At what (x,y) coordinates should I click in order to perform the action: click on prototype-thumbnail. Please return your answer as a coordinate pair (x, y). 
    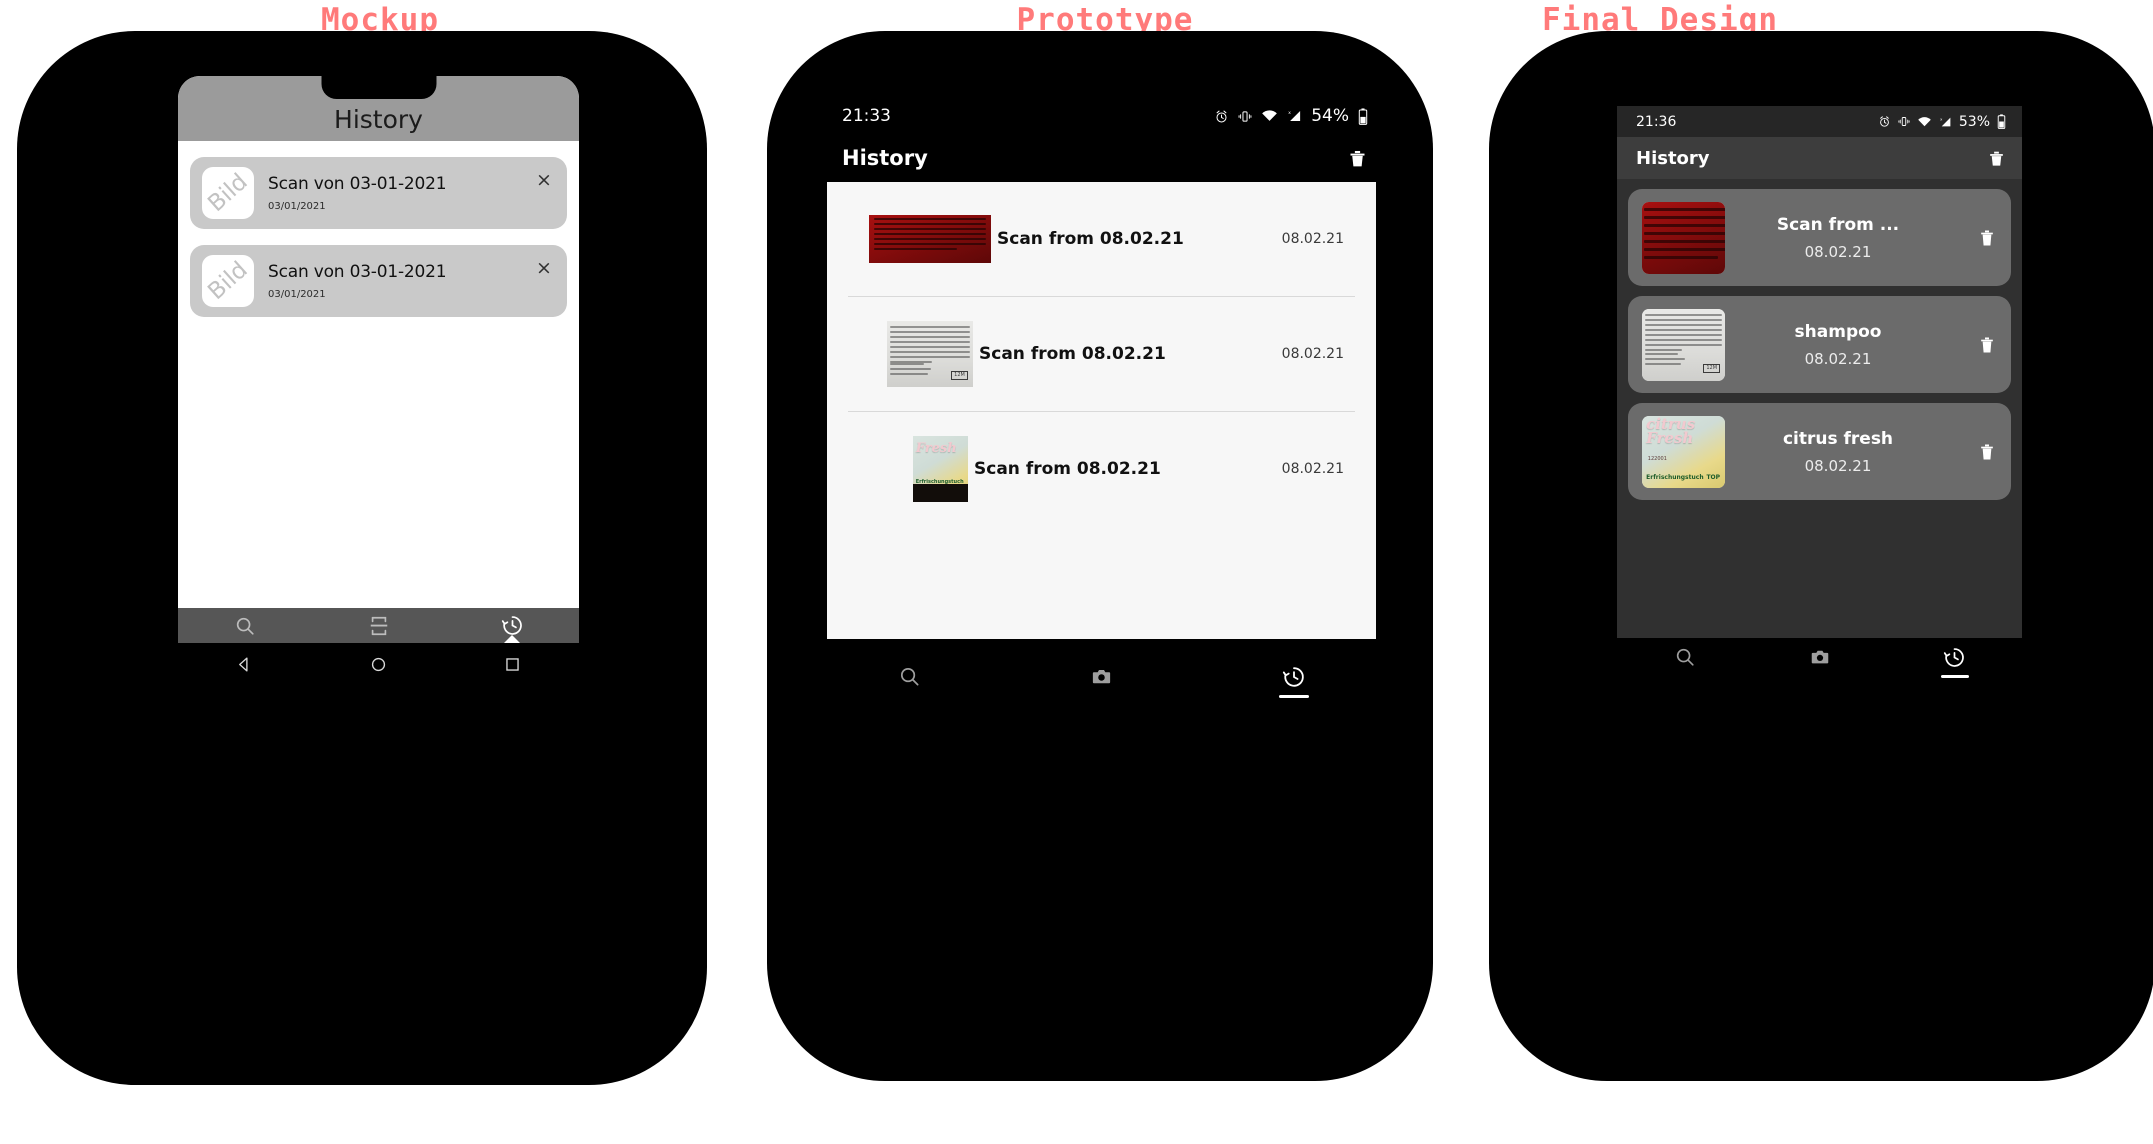
    Looking at the image, I should click on (930, 239).